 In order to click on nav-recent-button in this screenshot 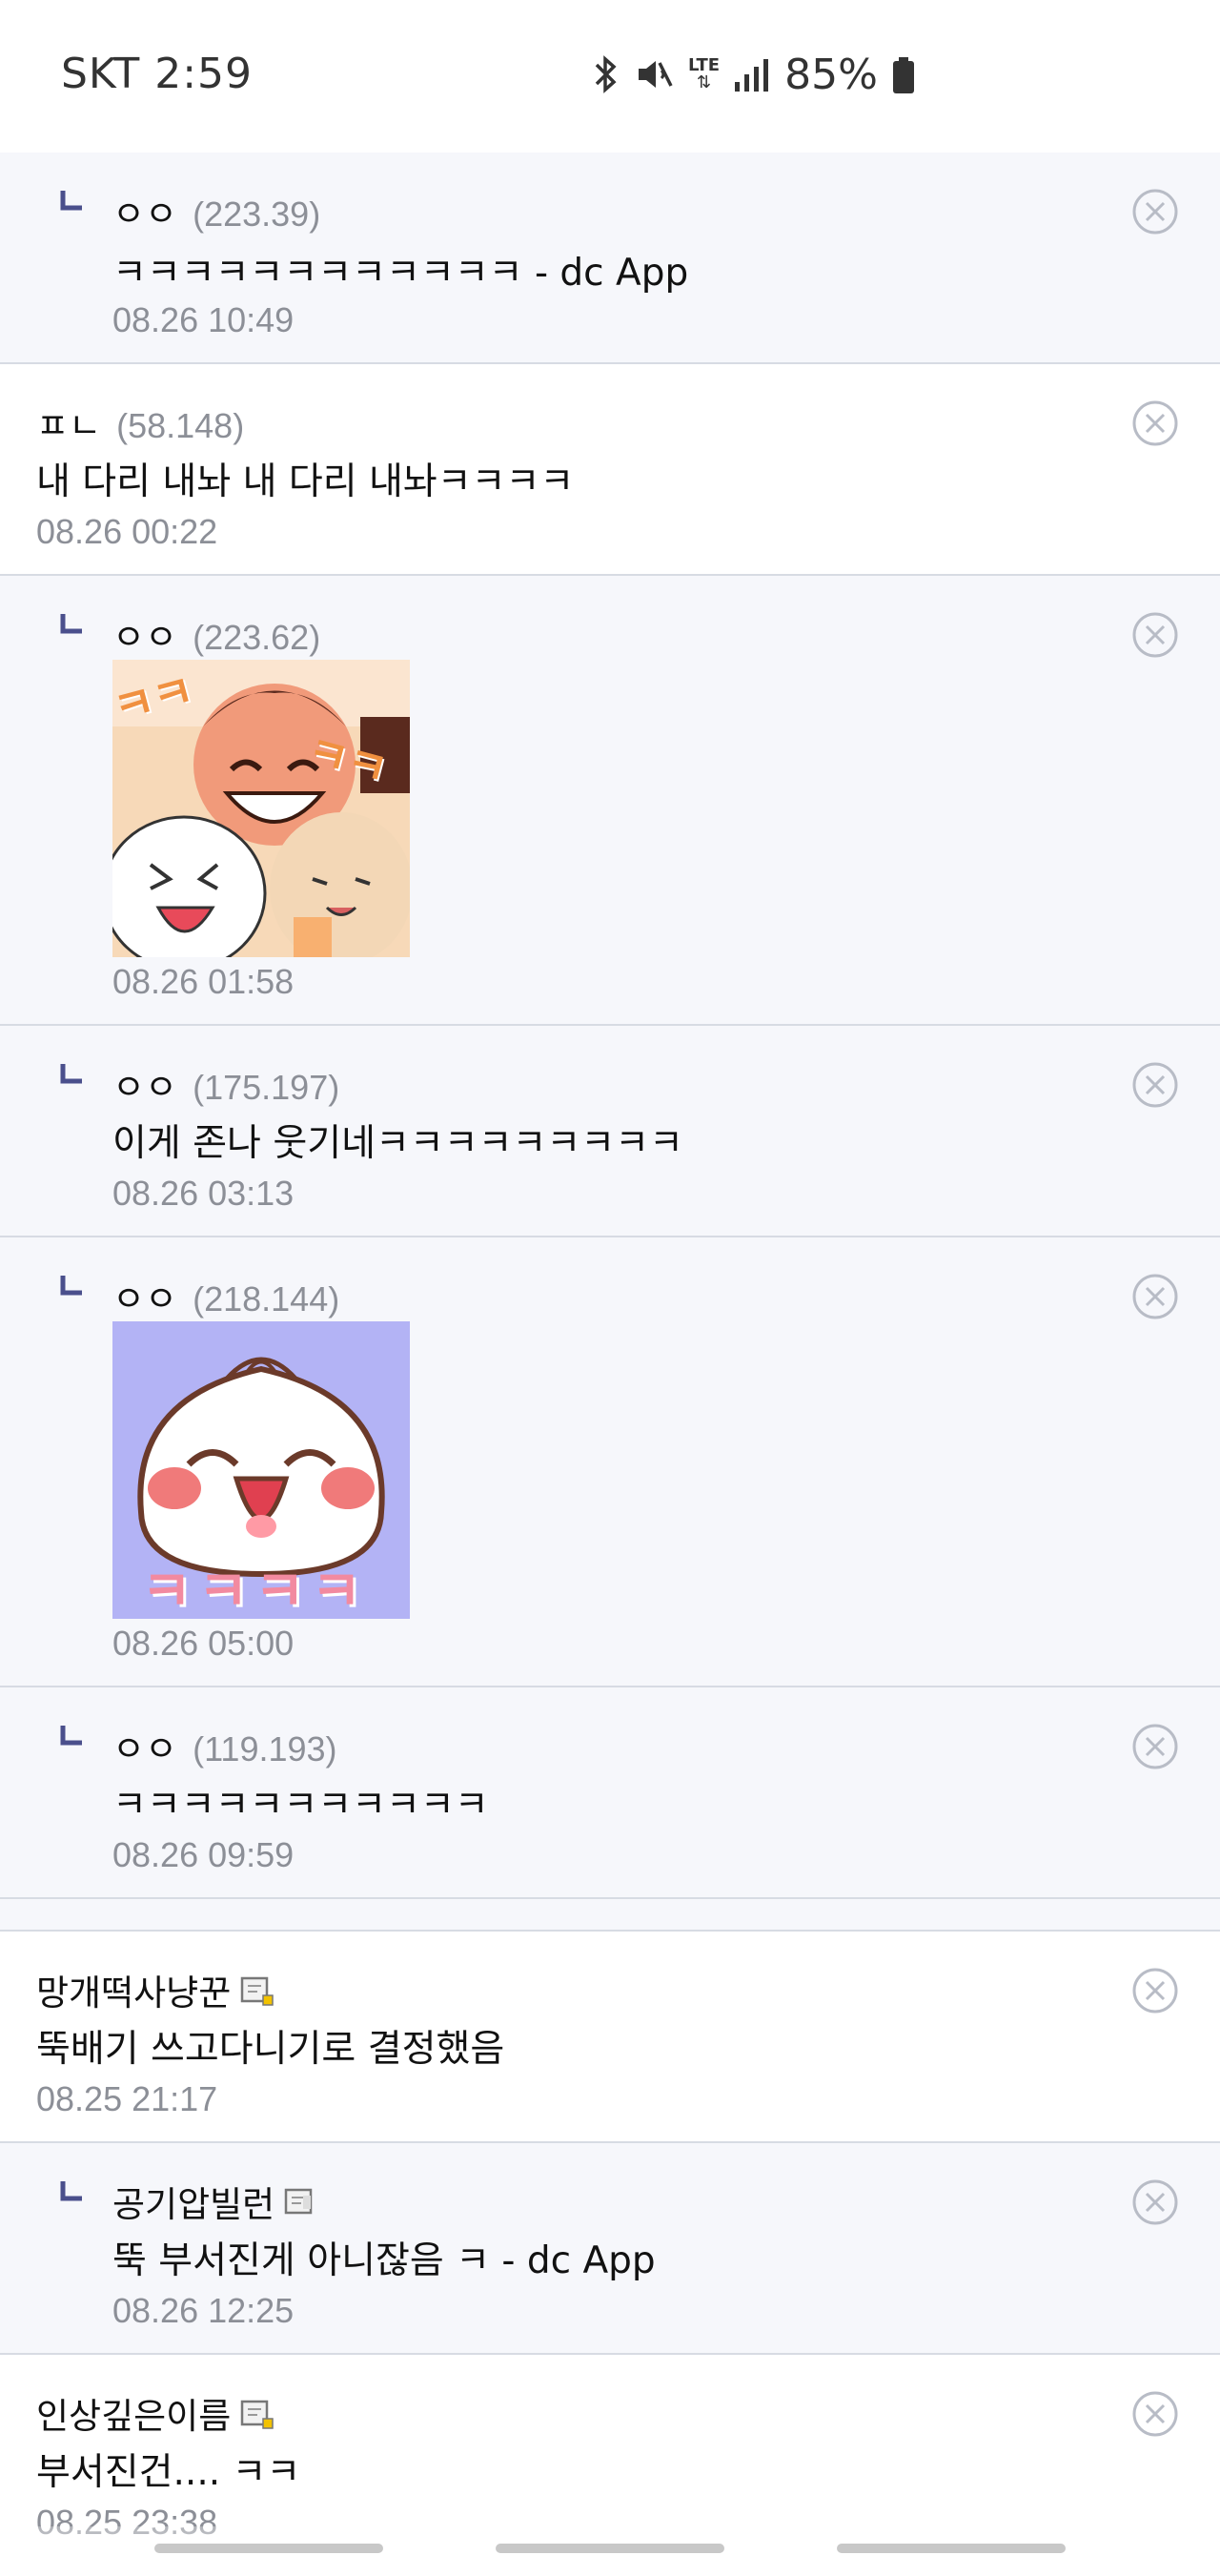, I will do `click(268, 2548)`.